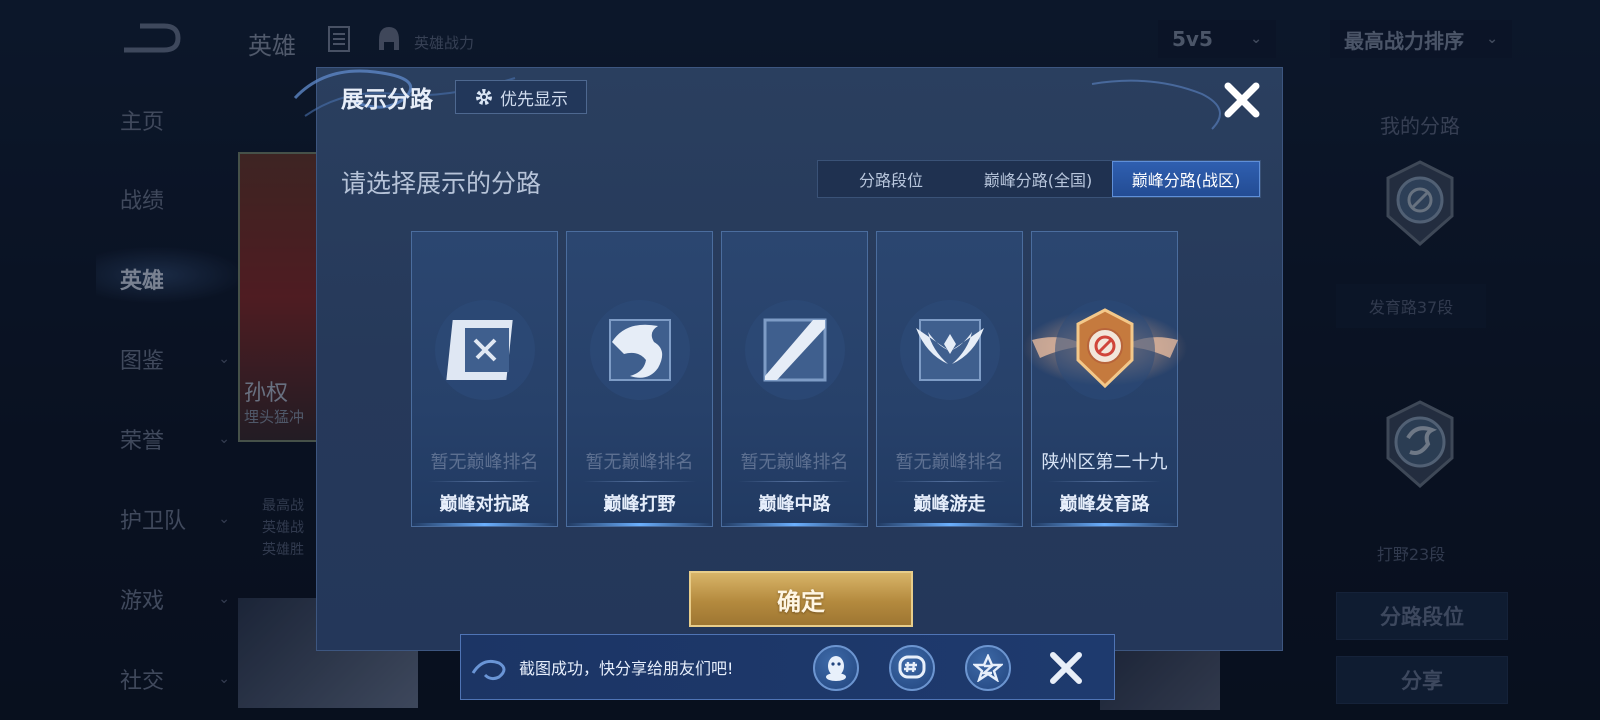 The width and height of the screenshot is (1600, 720). I want to click on lane-card-name: 巅峰打野, so click(639, 504).